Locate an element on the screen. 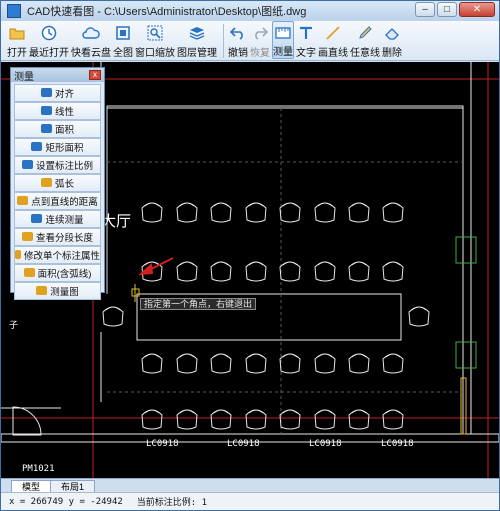 The height and width of the screenshot is (511, 500). pencil-icon is located at coordinates (365, 33).